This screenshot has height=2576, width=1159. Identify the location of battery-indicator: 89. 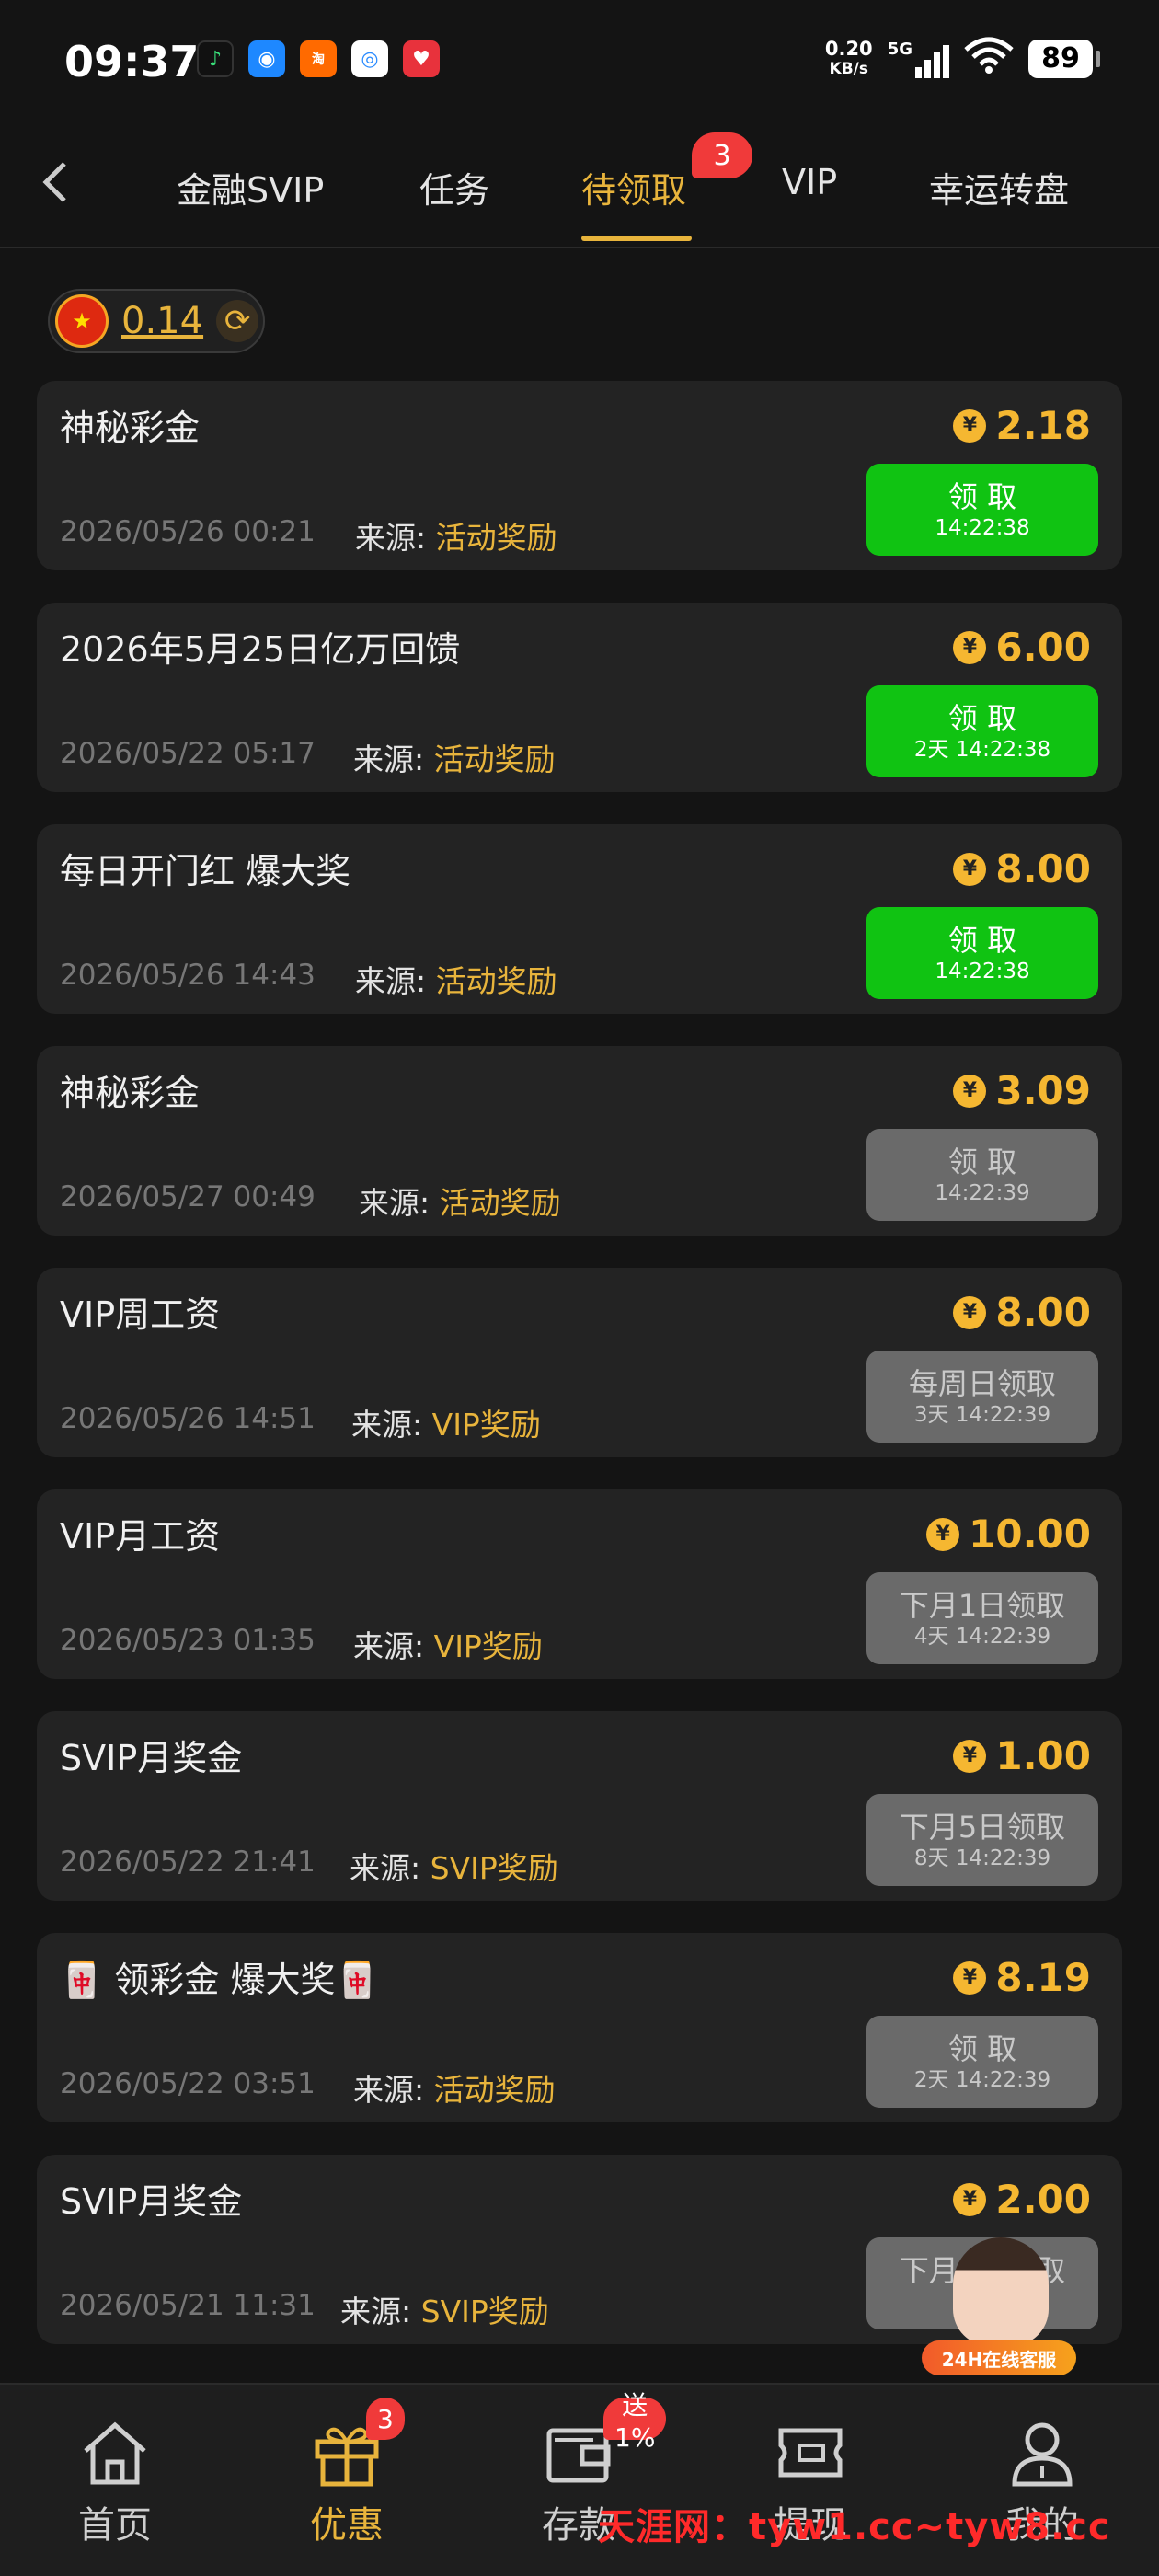
(1064, 58).